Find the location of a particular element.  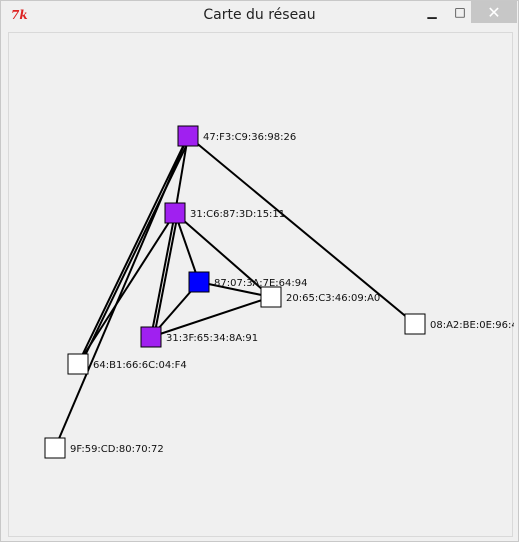

network-node: 20:65:C3:46:09:A0 is located at coordinates (320, 297).